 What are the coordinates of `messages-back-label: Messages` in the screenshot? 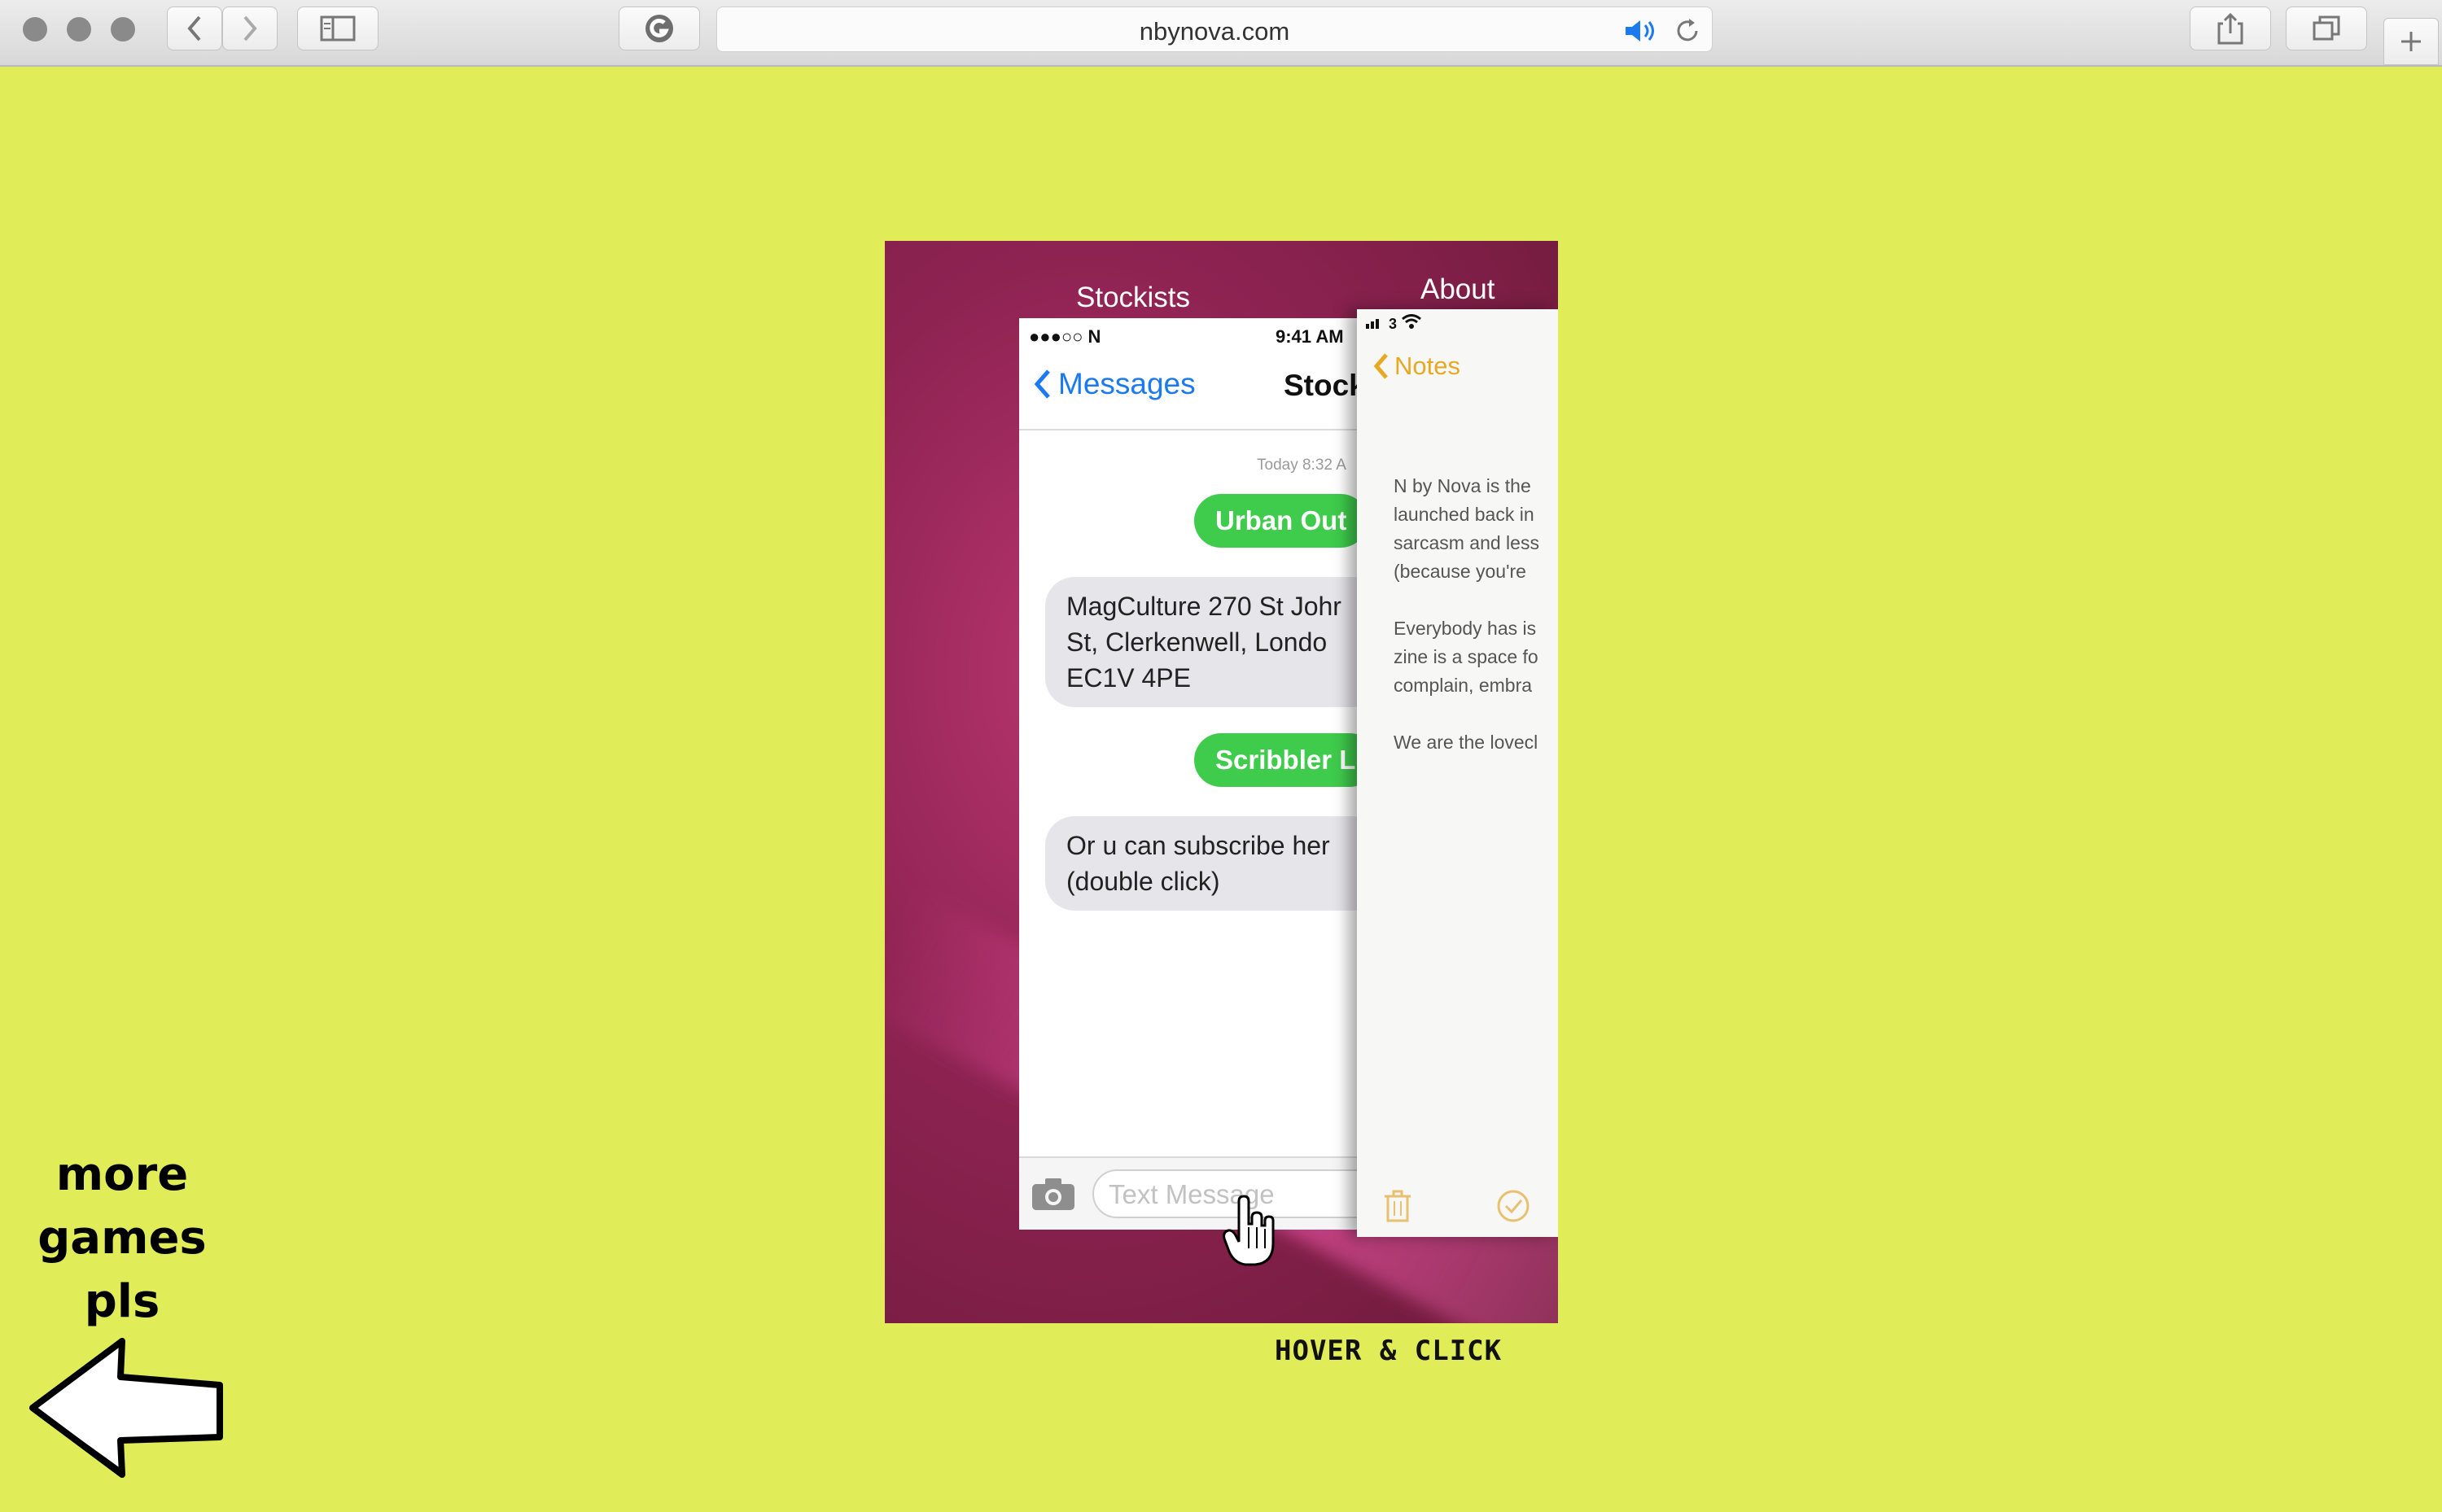 It's located at (1127, 383).